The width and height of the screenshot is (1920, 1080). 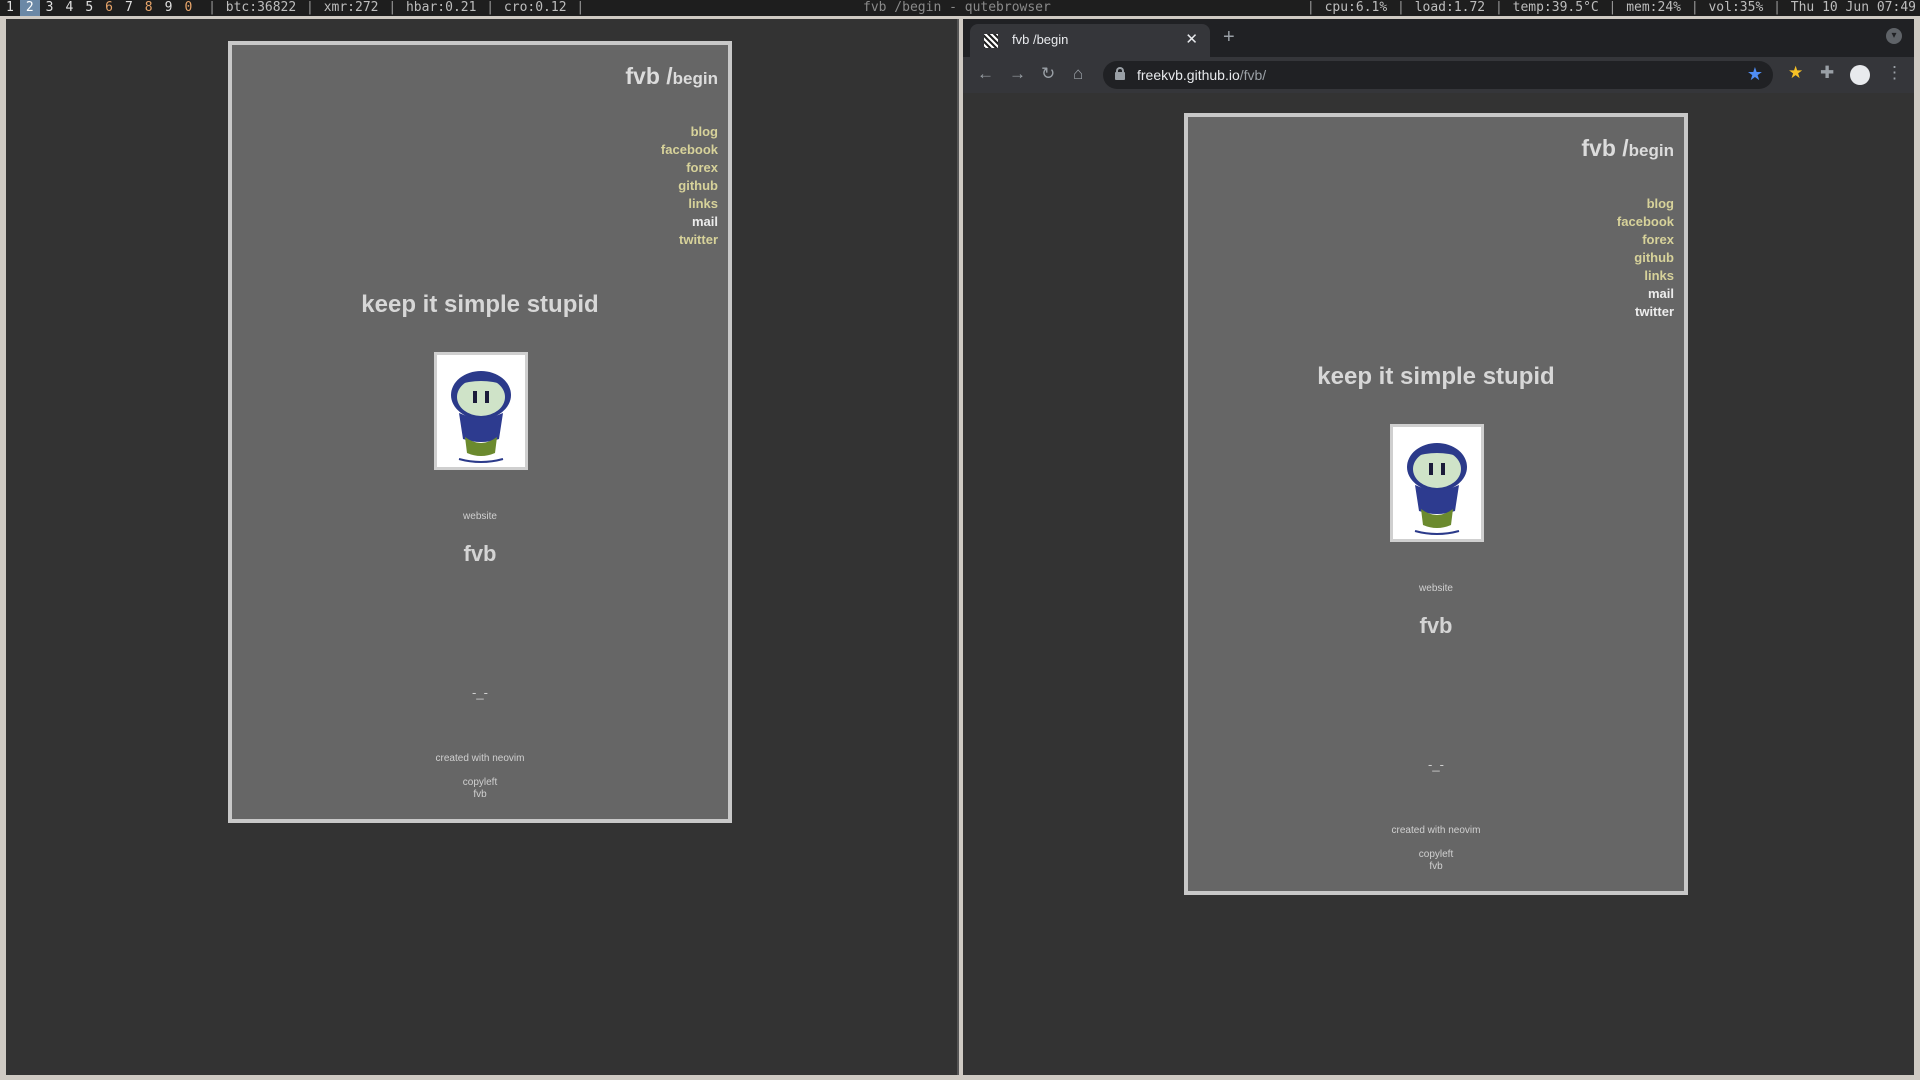 What do you see at coordinates (109, 8) in the screenshot?
I see `workspace-6: 6` at bounding box center [109, 8].